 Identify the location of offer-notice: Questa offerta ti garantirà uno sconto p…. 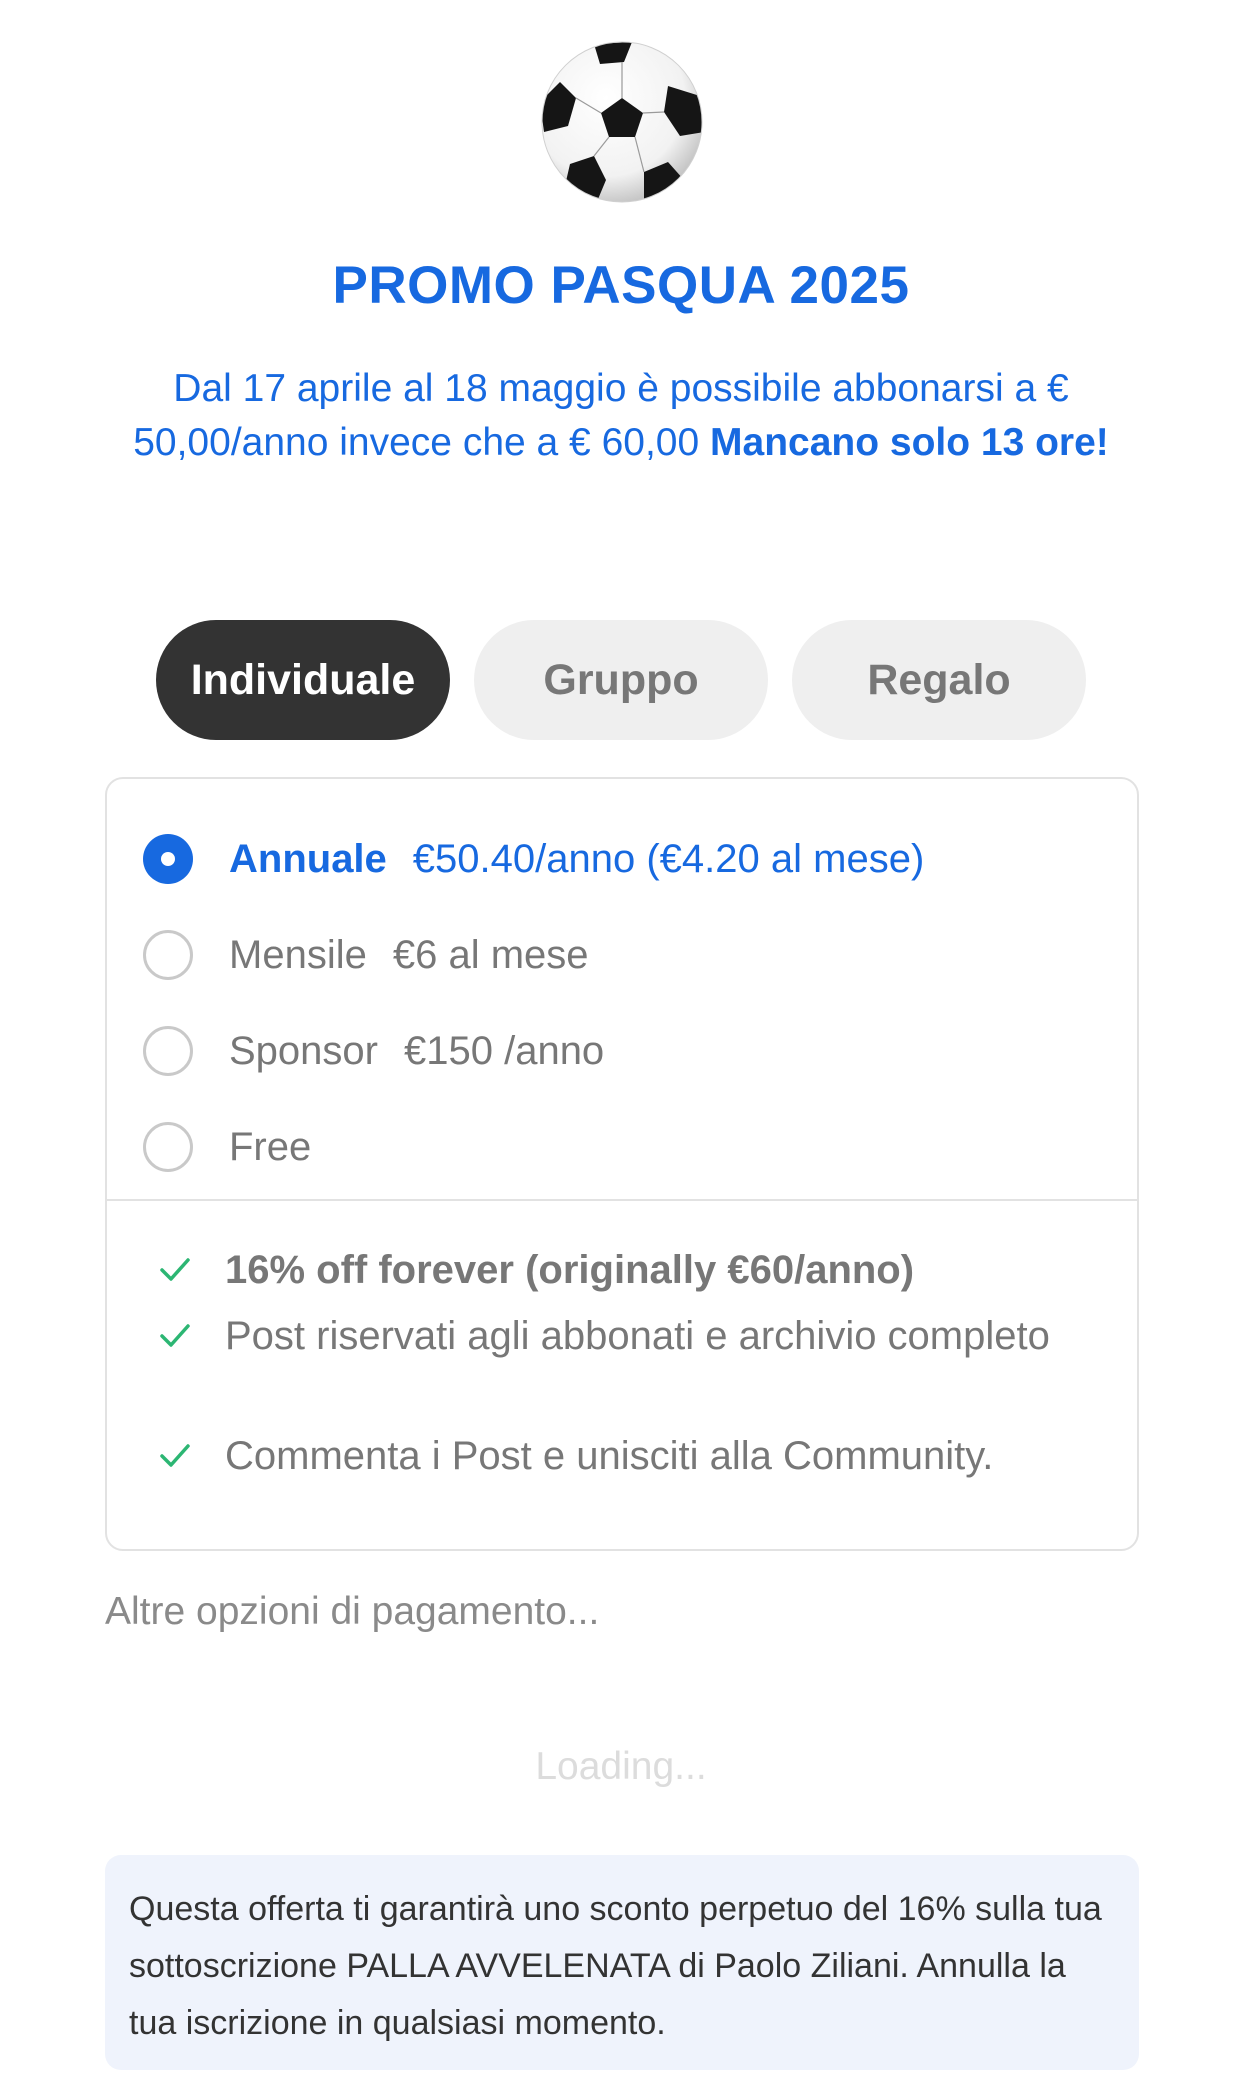
(622, 1962).